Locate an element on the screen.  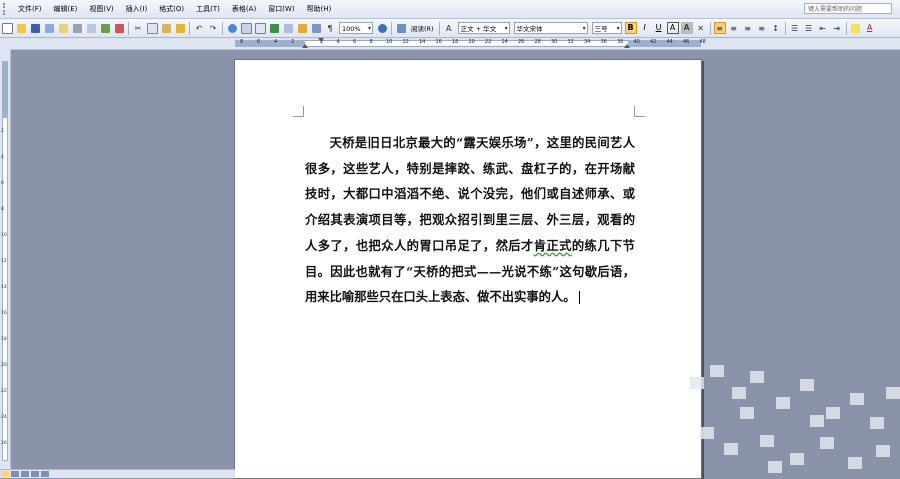
menu-table: 表格(A) is located at coordinates (244, 9).